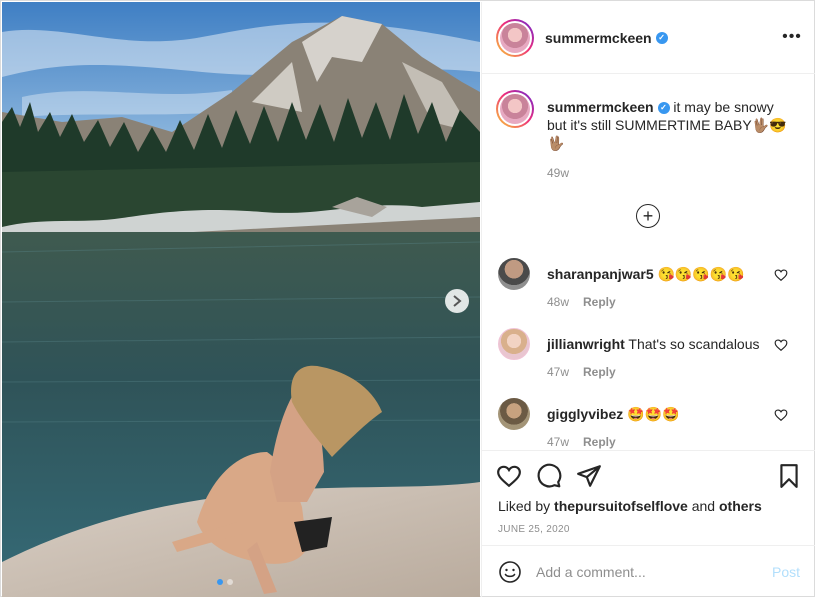 The width and height of the screenshot is (815, 597). What do you see at coordinates (598, 38) in the screenshot?
I see `author-username: summermckeen` at bounding box center [598, 38].